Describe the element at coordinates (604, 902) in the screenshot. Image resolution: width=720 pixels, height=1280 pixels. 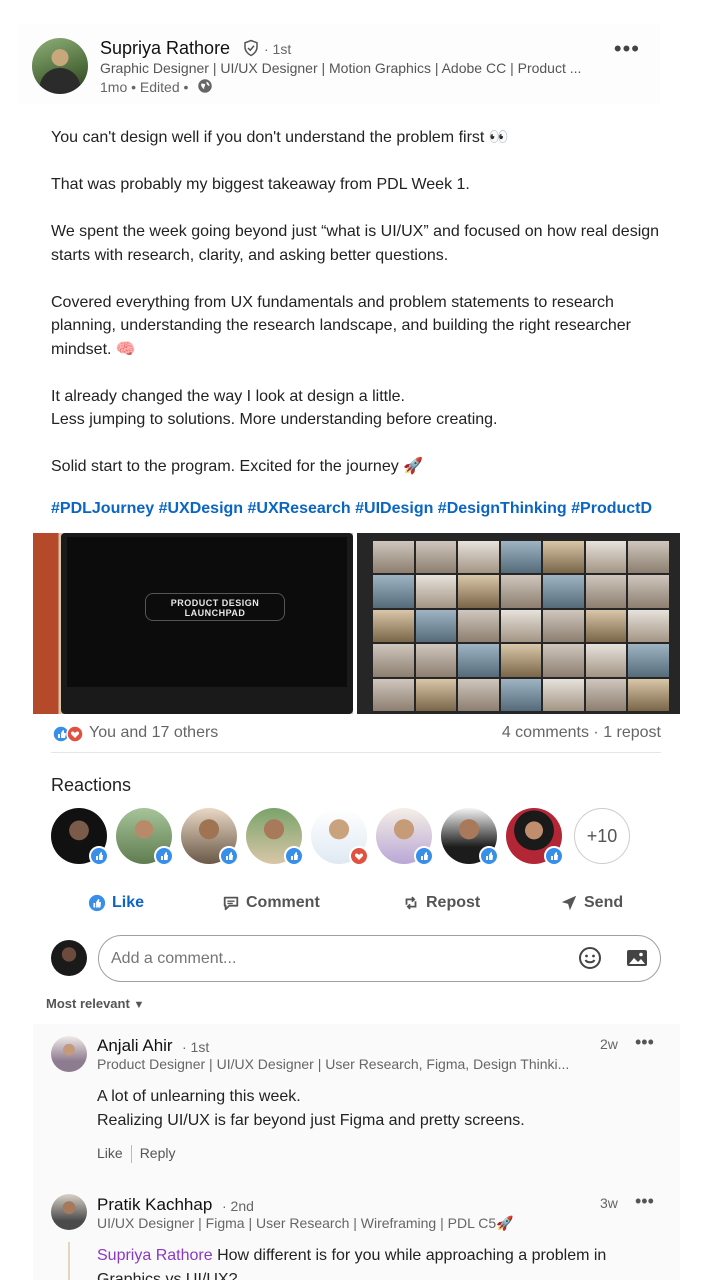
I see `send-label: Send` at that location.